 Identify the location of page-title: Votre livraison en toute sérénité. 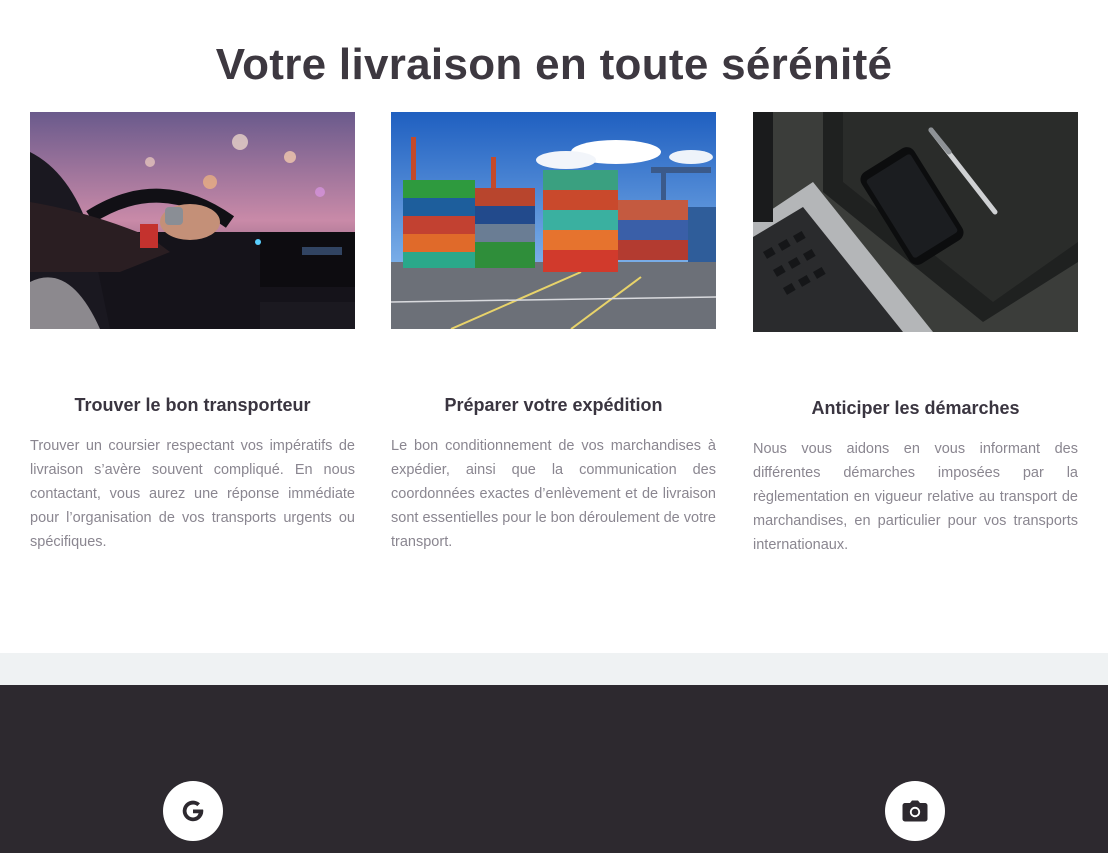
(554, 64).